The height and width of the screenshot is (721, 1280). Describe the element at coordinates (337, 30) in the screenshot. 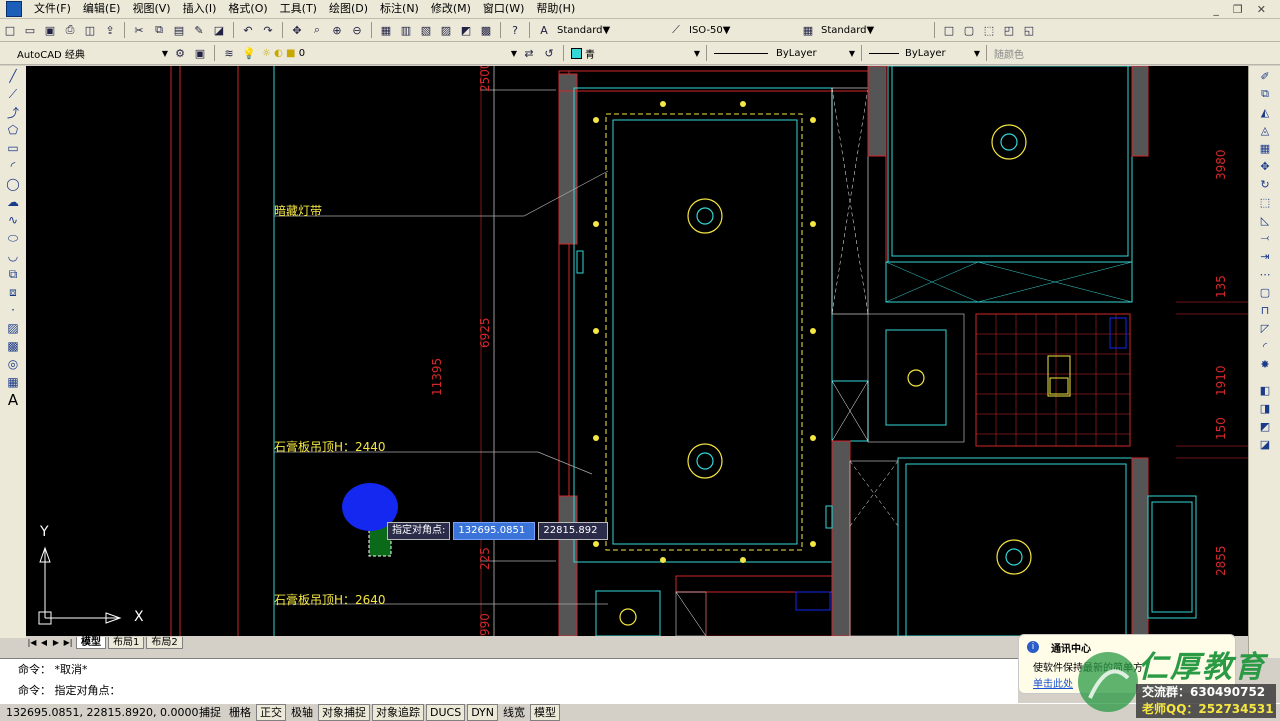

I see `zoom-window-icon: ⊕` at that location.